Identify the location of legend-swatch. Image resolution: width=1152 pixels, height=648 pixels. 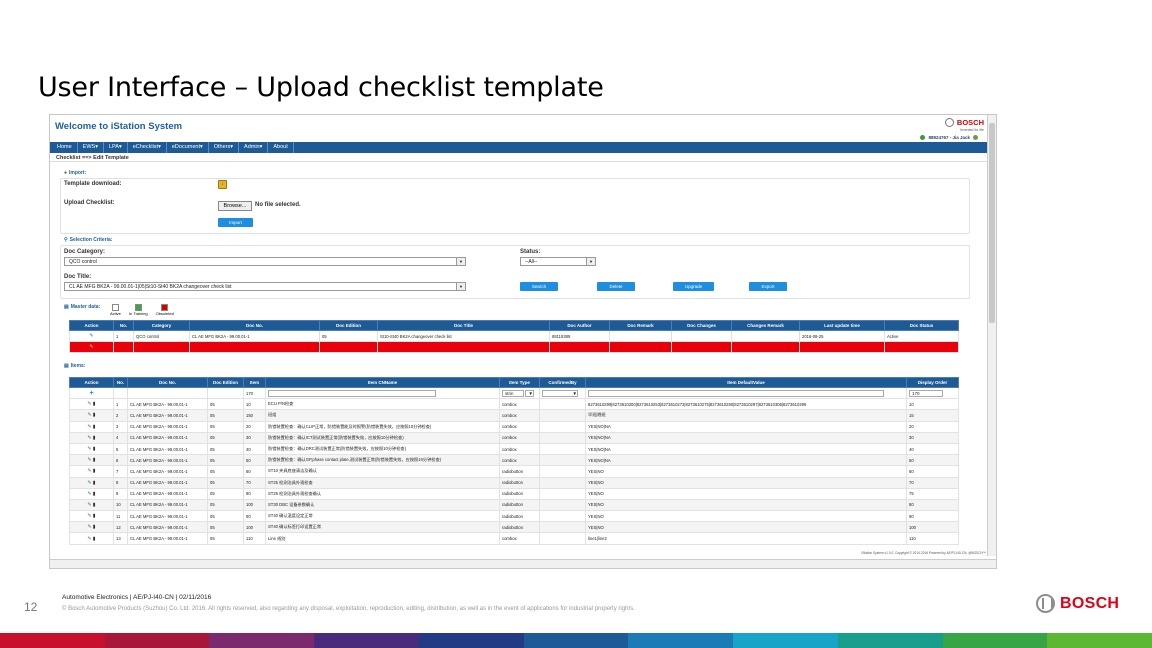
(138, 307).